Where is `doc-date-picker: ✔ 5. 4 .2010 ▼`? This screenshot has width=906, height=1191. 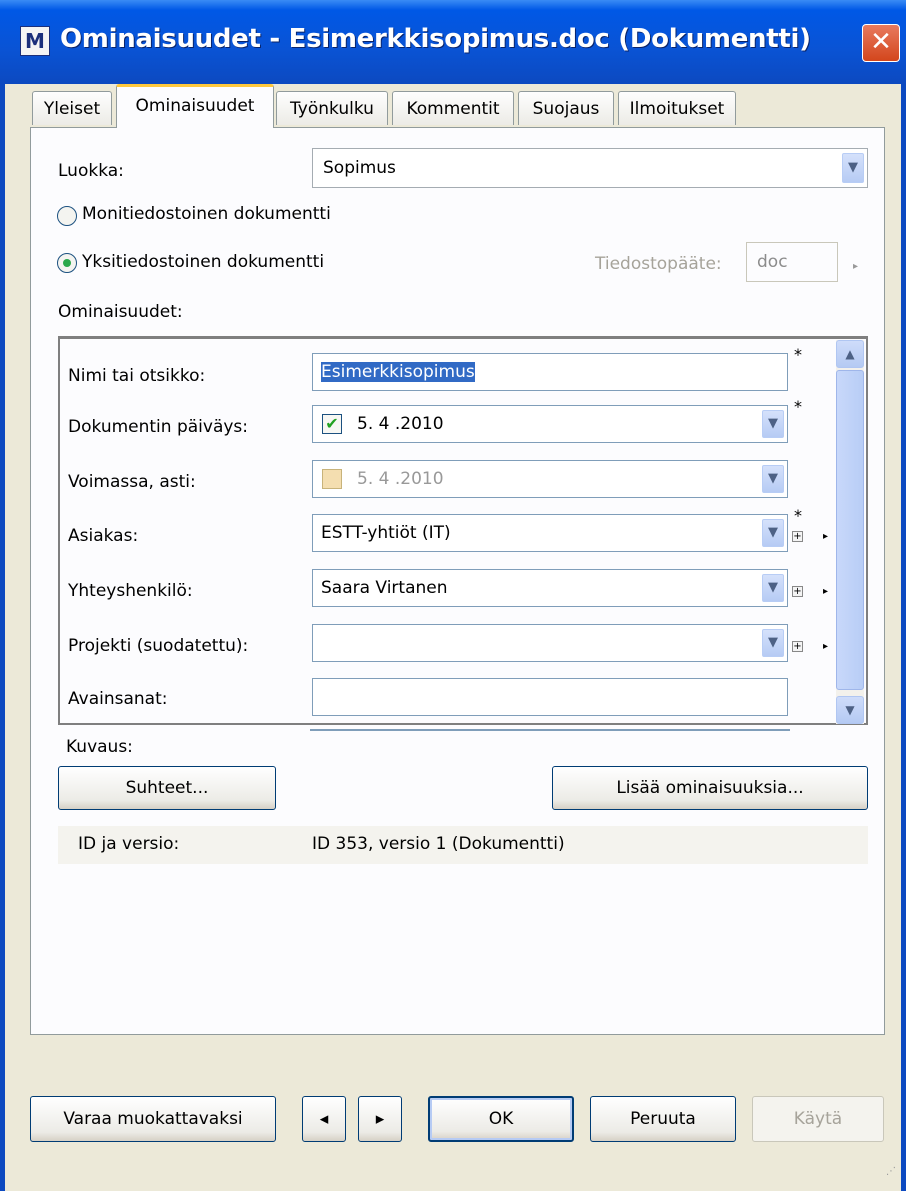
doc-date-picker: ✔ 5. 4 .2010 ▼ is located at coordinates (550, 424).